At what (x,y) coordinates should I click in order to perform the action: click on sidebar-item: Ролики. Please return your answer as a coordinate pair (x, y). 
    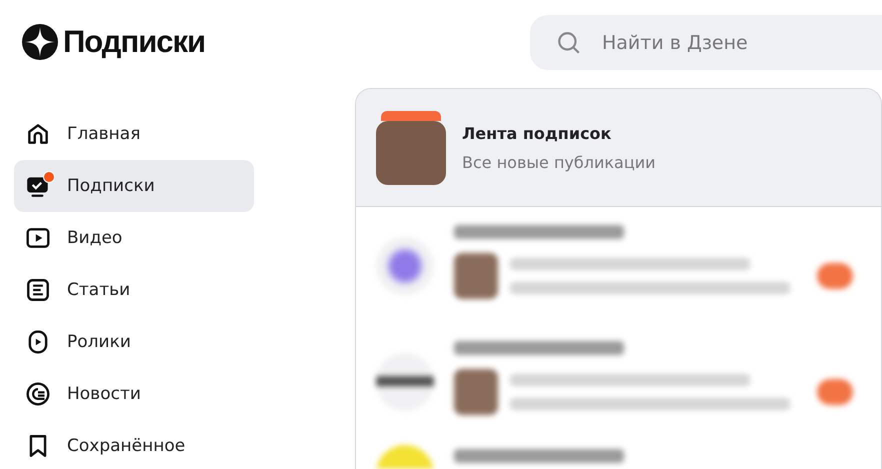
    Looking at the image, I should click on (134, 342).